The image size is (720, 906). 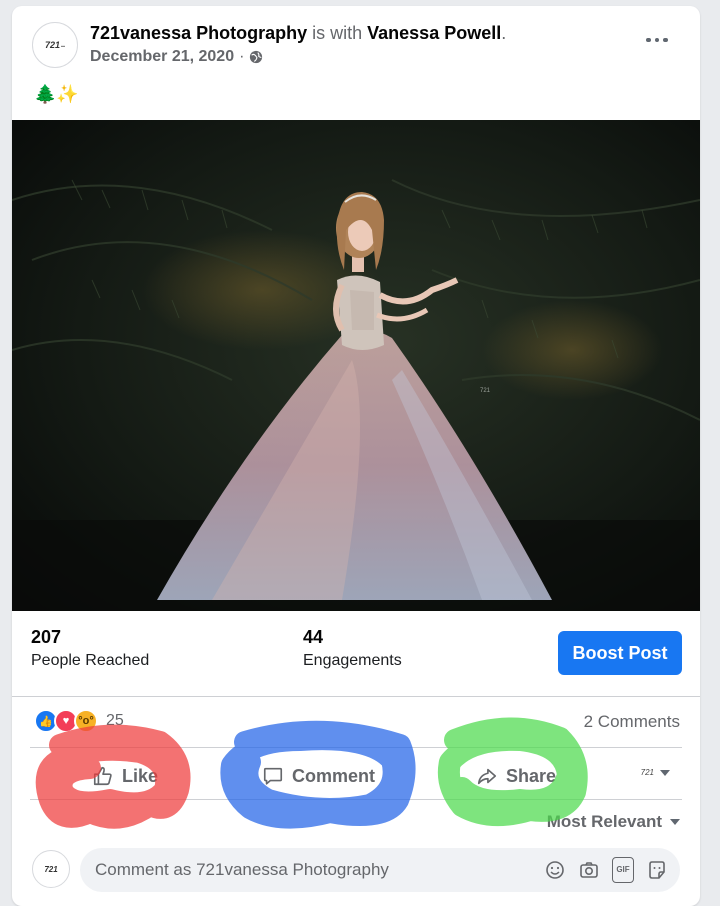 What do you see at coordinates (198, 33) in the screenshot?
I see `page-name-link: 721vanessa Photography` at bounding box center [198, 33].